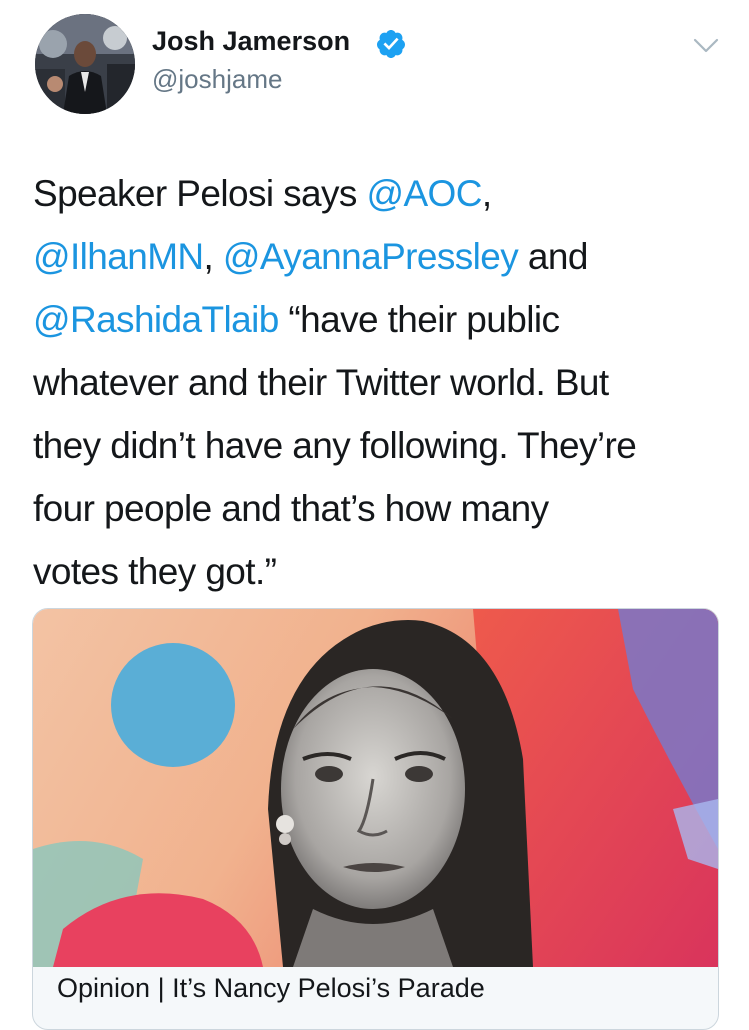 Image resolution: width=749 pixels, height=1030 pixels. I want to click on tweet-text-segment: “have their public, so click(419, 319).